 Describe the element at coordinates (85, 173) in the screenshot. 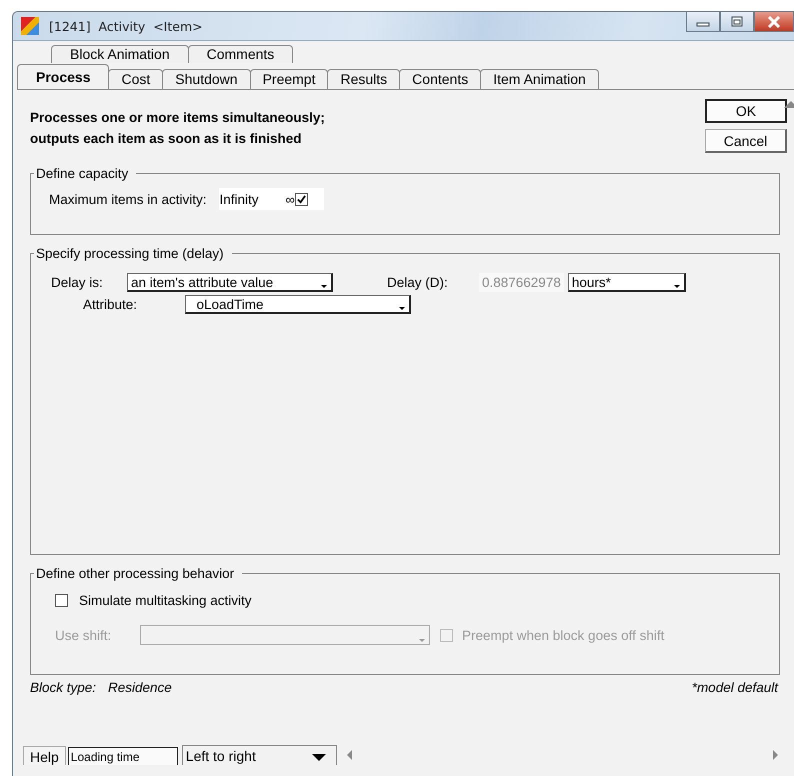

I see `group-title: Define capacity` at that location.